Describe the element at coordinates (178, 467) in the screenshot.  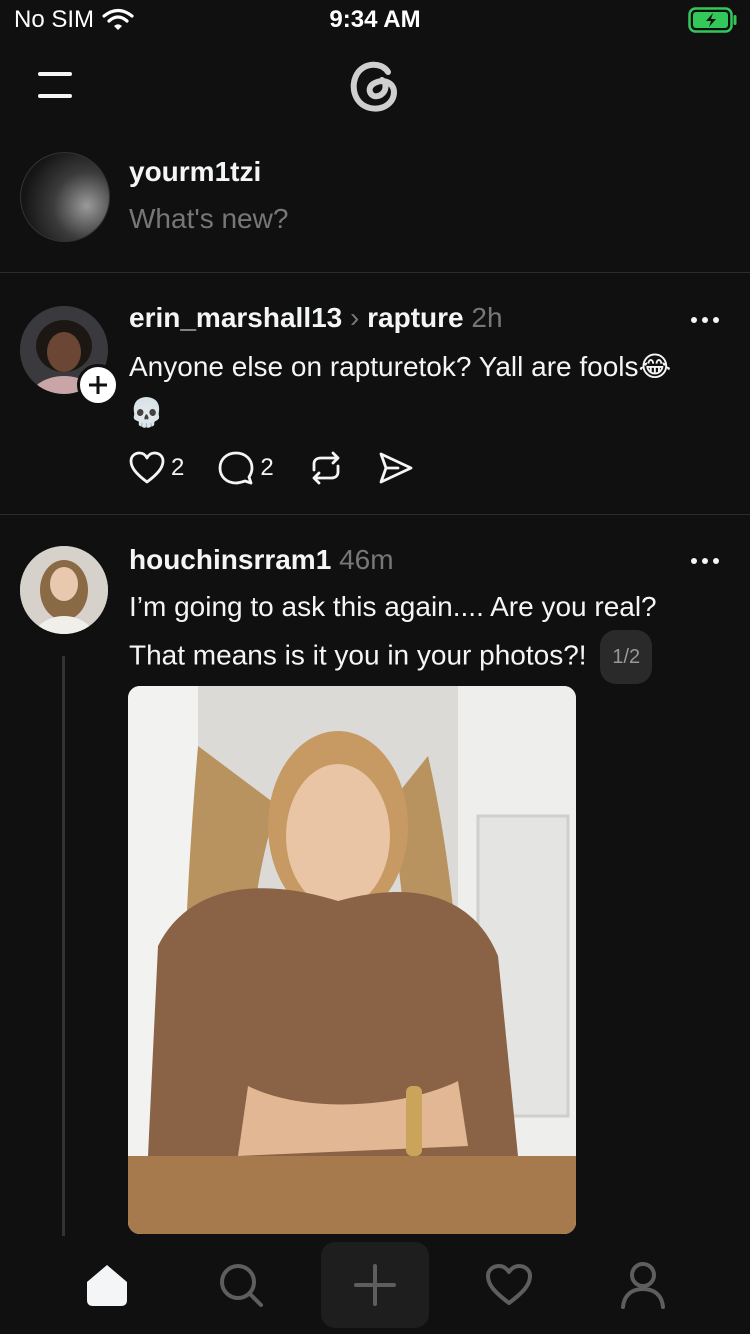
I see `like-count: 2` at that location.